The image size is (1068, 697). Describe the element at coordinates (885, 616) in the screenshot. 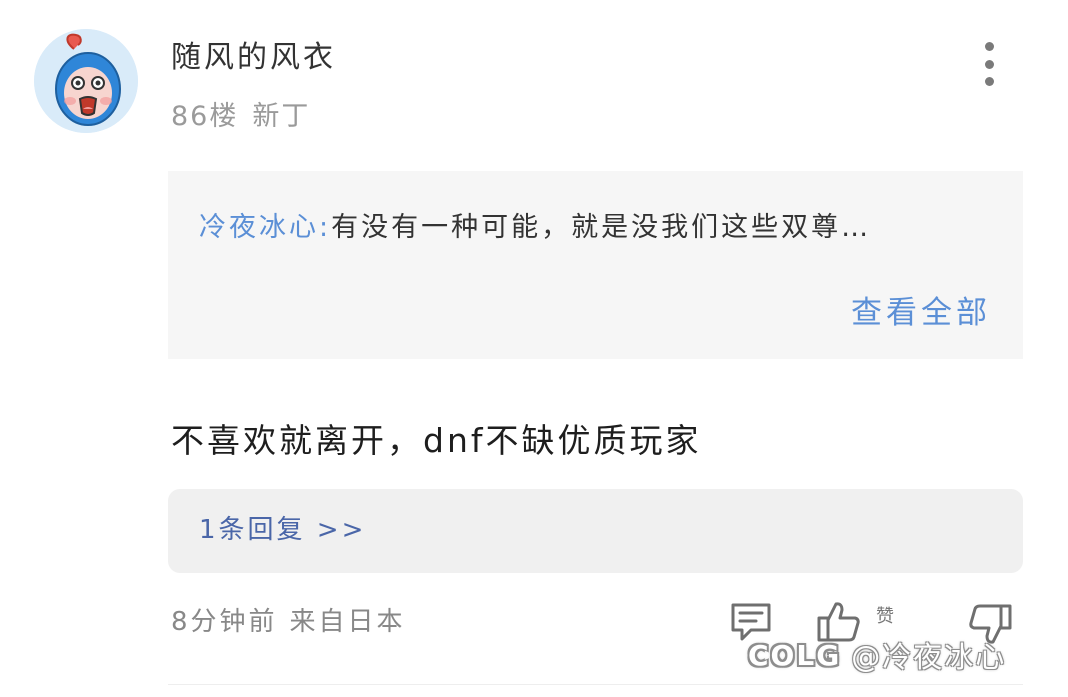

I see `like-label: 赞` at that location.